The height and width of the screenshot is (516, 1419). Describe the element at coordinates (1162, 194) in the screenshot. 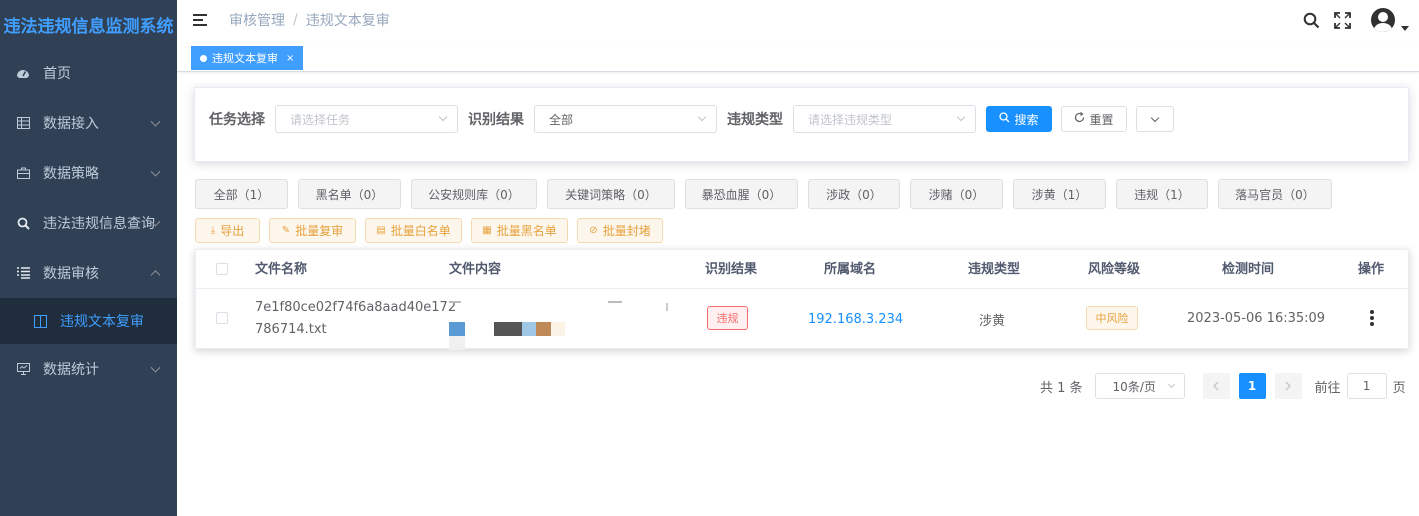

I see `chip-violation: 违规（1）` at that location.